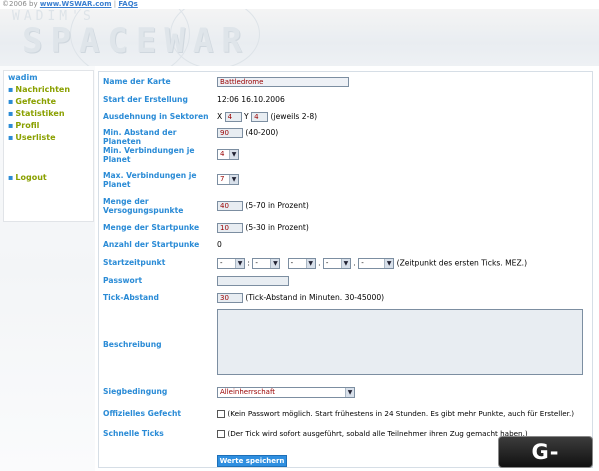 The image size is (599, 471). I want to click on description-textarea, so click(400, 342).